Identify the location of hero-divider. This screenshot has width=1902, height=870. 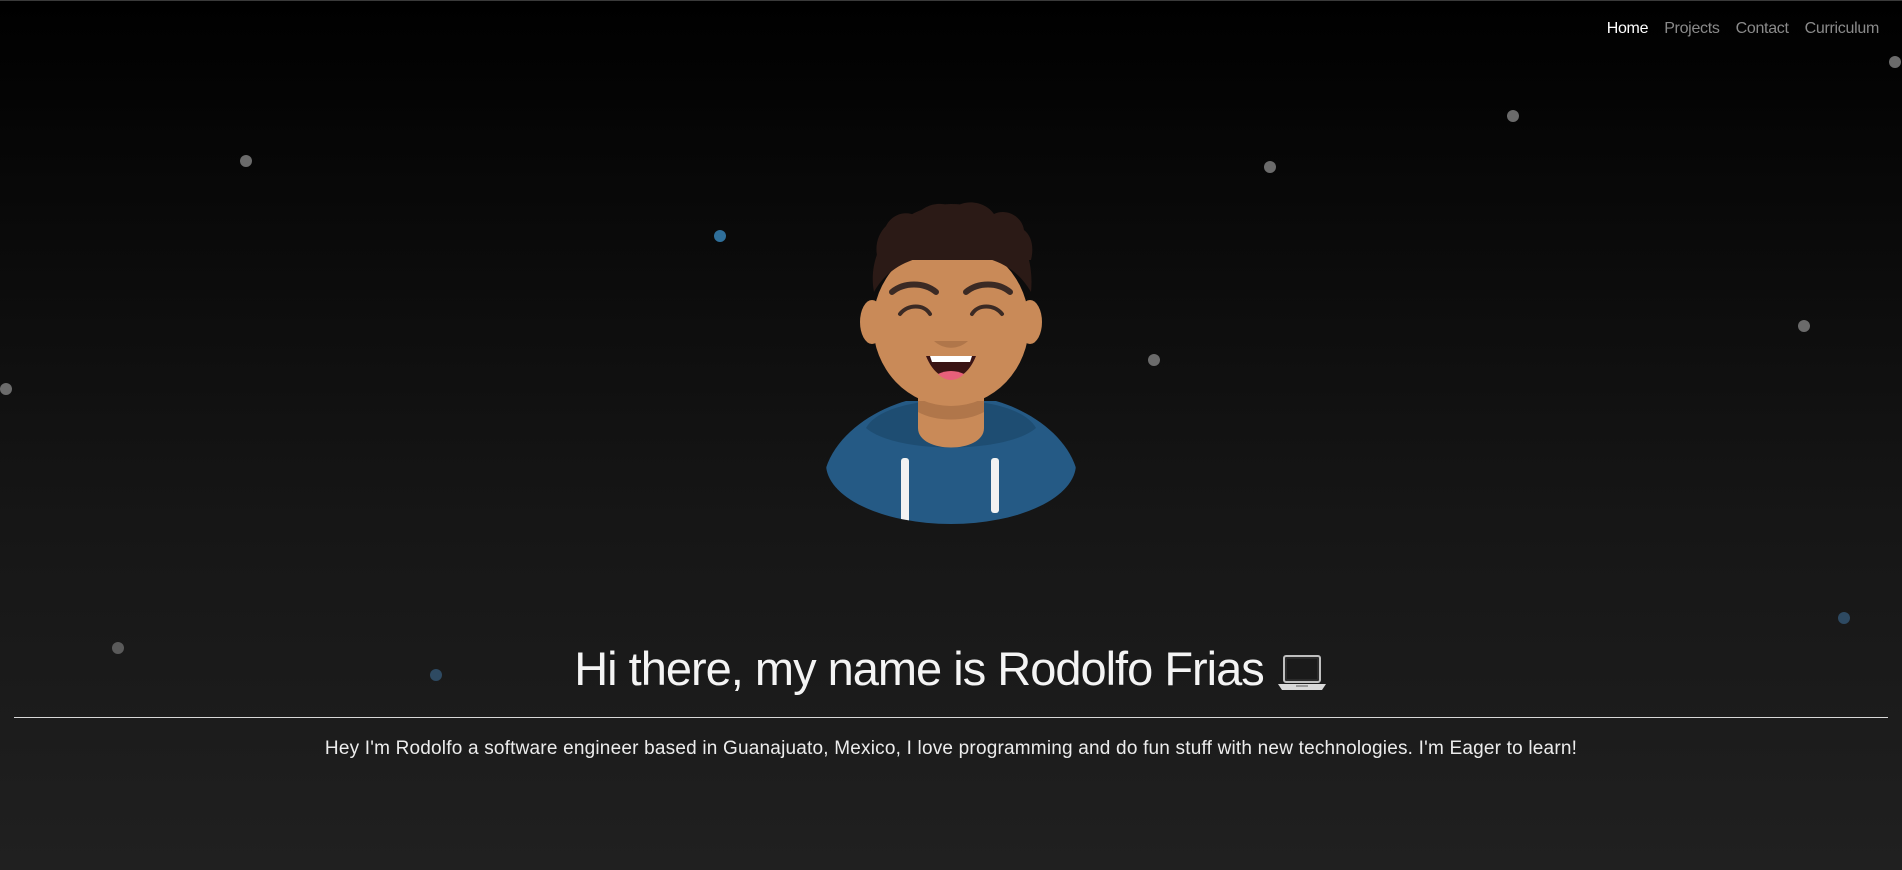
(951, 717).